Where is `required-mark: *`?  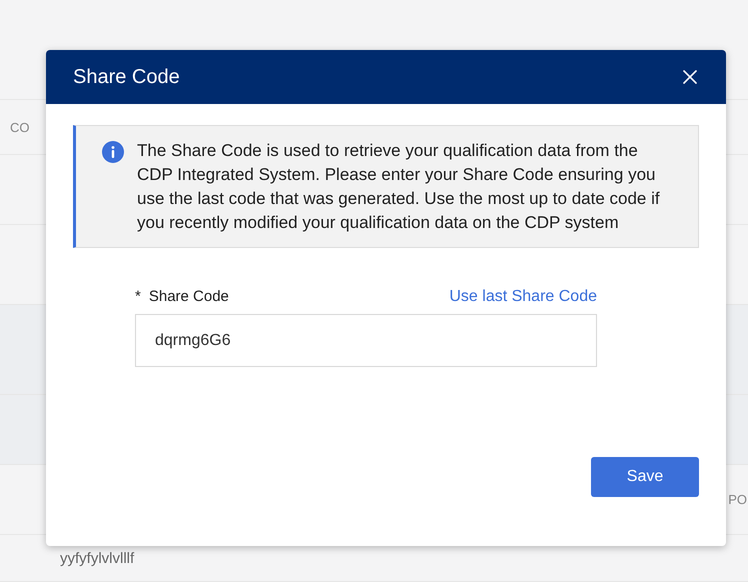 required-mark: * is located at coordinates (138, 296).